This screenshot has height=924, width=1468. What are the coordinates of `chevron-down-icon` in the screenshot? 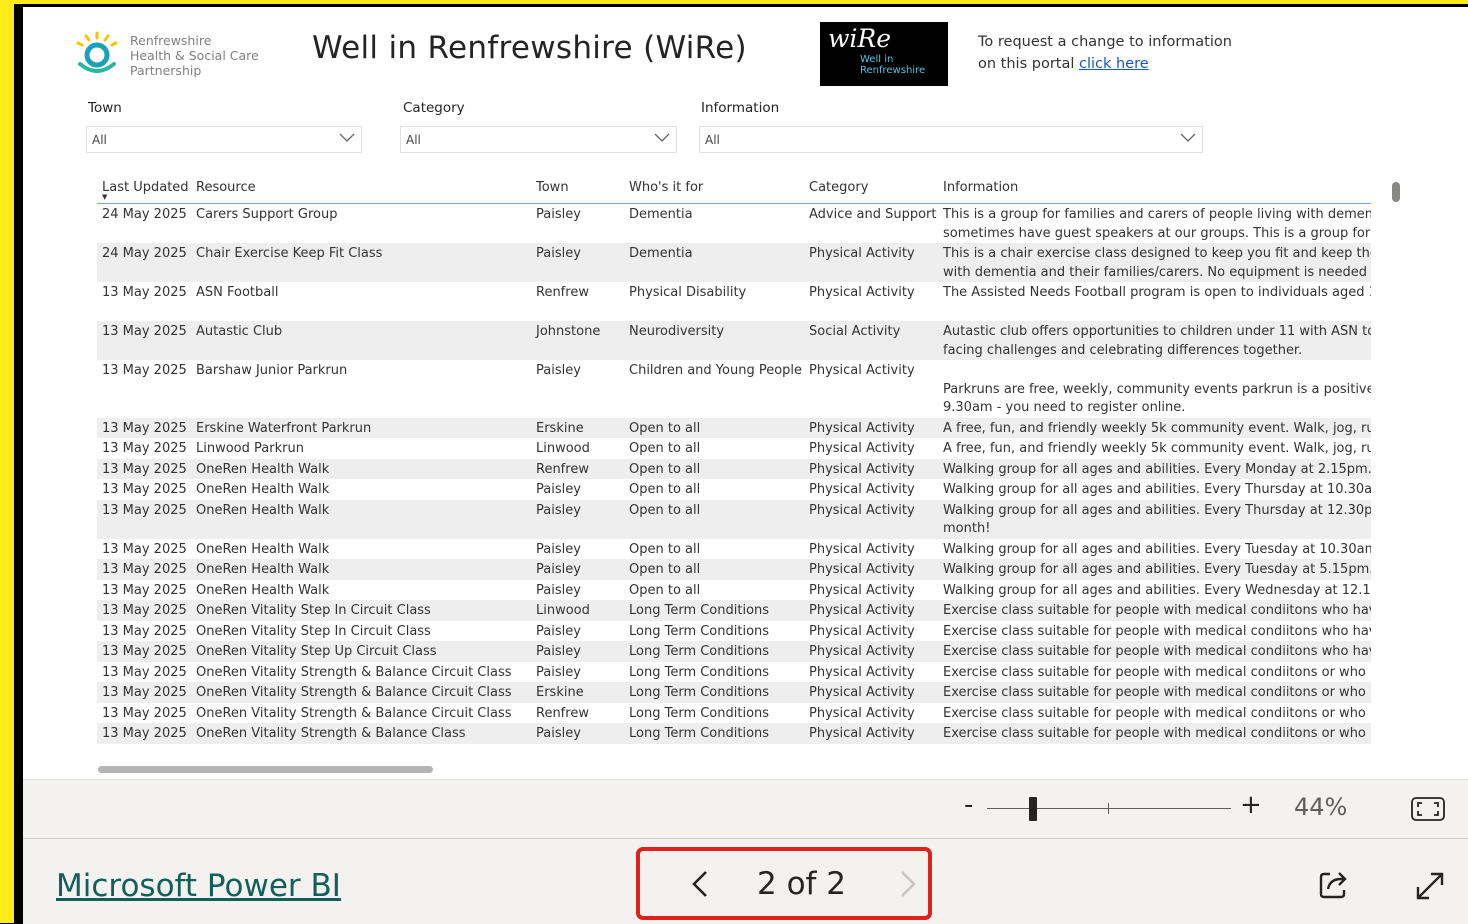 It's located at (662, 137).